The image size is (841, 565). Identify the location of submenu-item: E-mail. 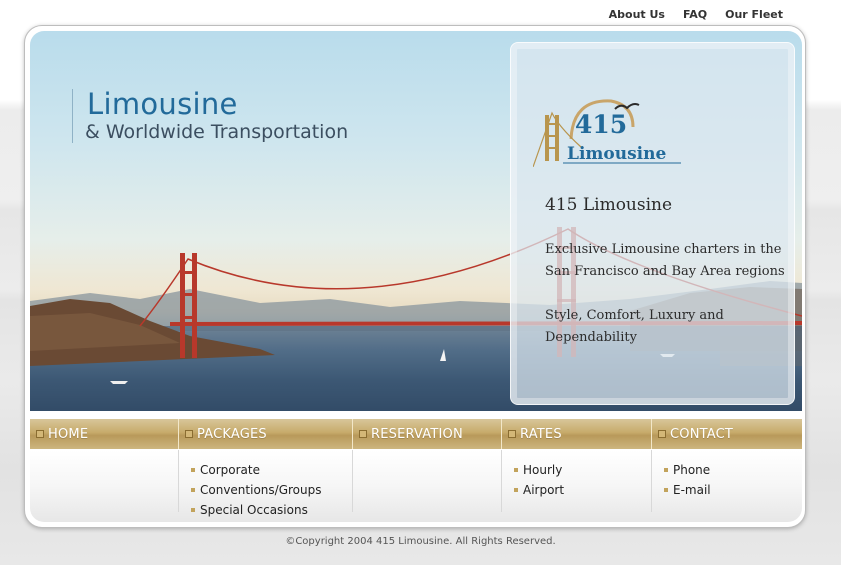
(733, 490).